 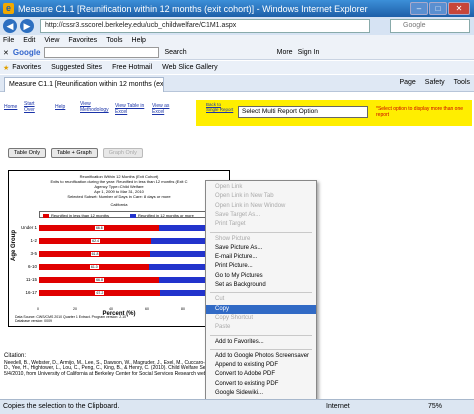 What do you see at coordinates (8, 40) in the screenshot?
I see `menu-file: File` at bounding box center [8, 40].